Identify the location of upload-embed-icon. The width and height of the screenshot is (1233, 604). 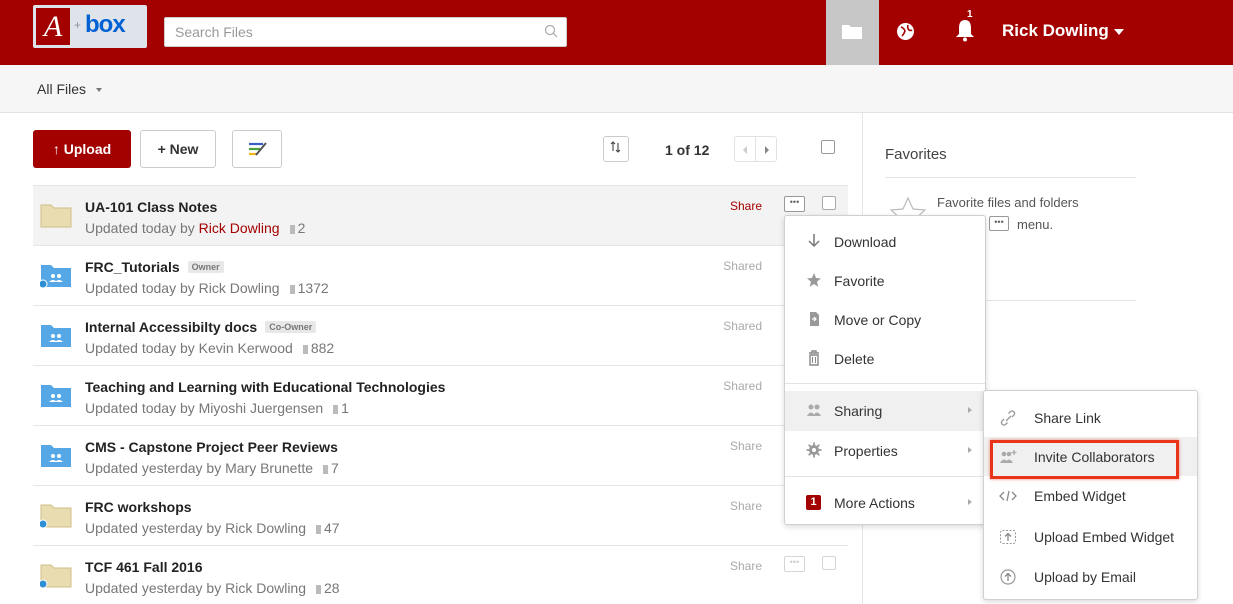
(1008, 537).